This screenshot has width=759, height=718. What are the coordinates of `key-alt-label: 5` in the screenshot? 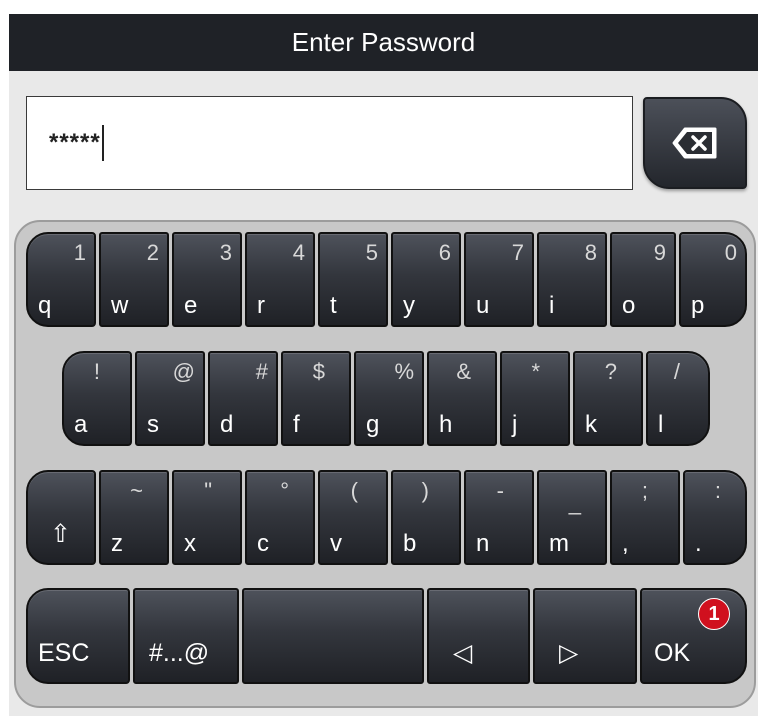 It's located at (371, 252).